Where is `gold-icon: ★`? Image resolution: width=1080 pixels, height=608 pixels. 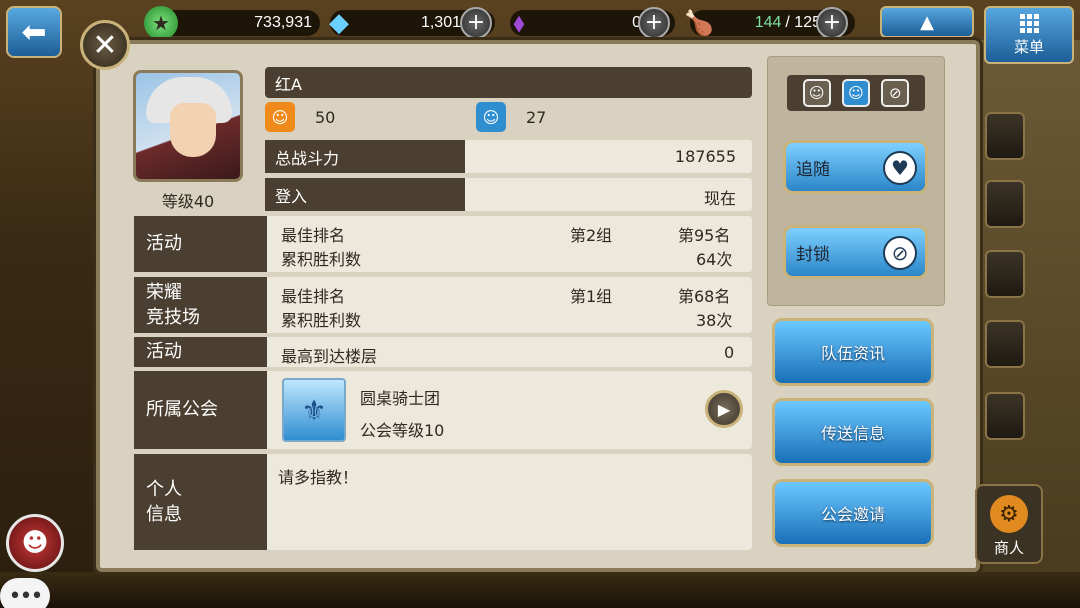 gold-icon: ★ is located at coordinates (161, 23).